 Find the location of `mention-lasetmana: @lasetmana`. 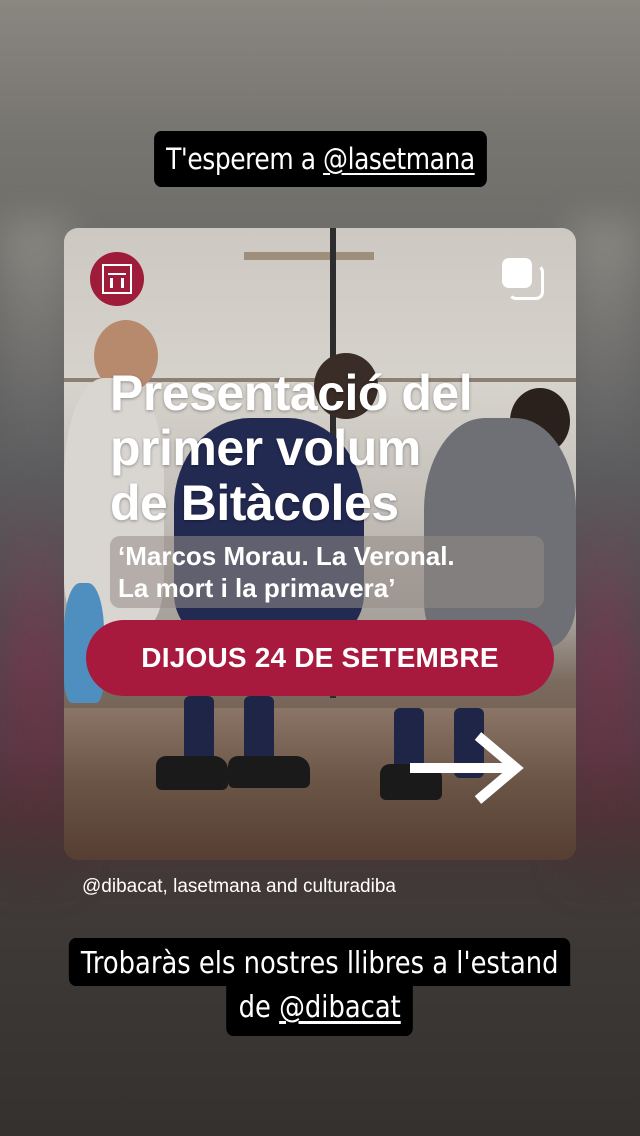

mention-lasetmana: @lasetmana is located at coordinates (399, 159).